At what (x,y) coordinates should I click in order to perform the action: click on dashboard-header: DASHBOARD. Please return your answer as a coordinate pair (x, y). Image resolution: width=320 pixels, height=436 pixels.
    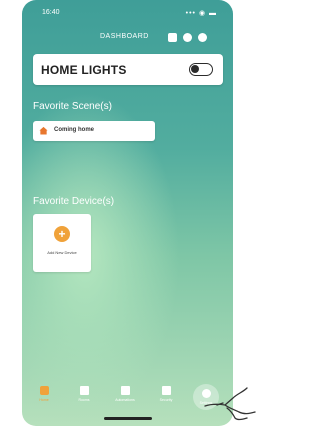
    Looking at the image, I should click on (127, 38).